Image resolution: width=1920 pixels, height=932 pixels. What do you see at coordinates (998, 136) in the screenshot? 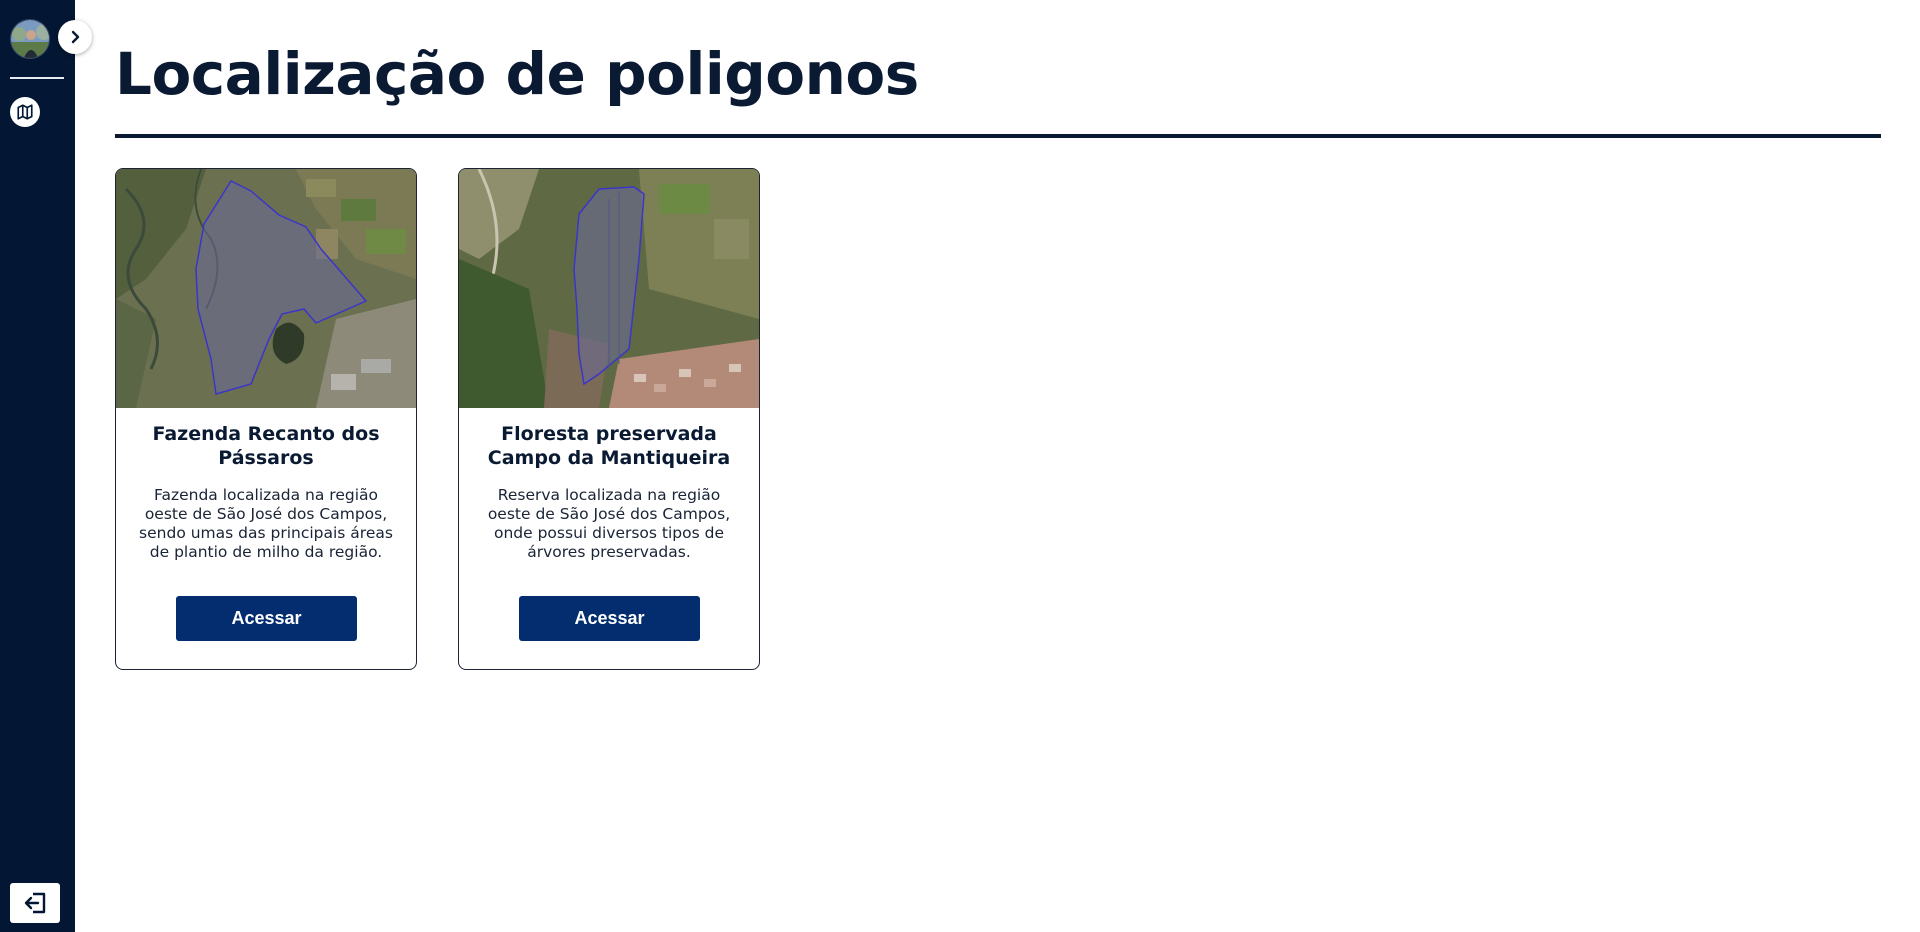
I see `title-divider` at bounding box center [998, 136].